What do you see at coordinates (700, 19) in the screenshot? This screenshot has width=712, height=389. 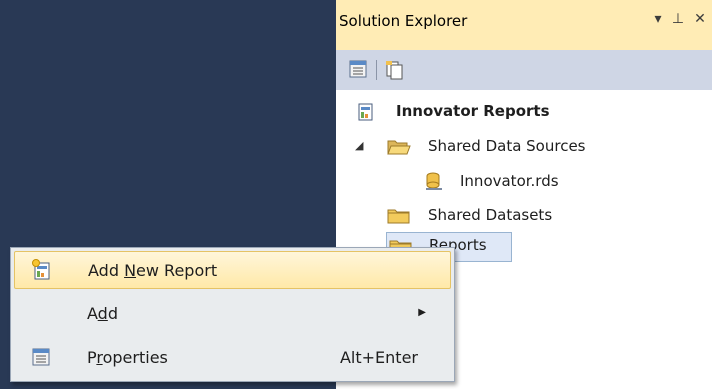 I see `close-icon: ✕` at bounding box center [700, 19].